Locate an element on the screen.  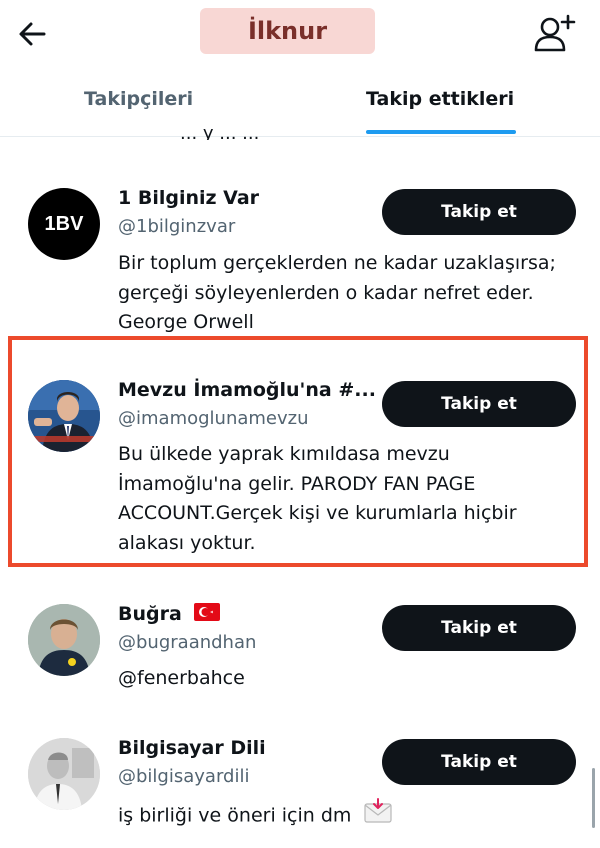
back-button is located at coordinates (34, 34).